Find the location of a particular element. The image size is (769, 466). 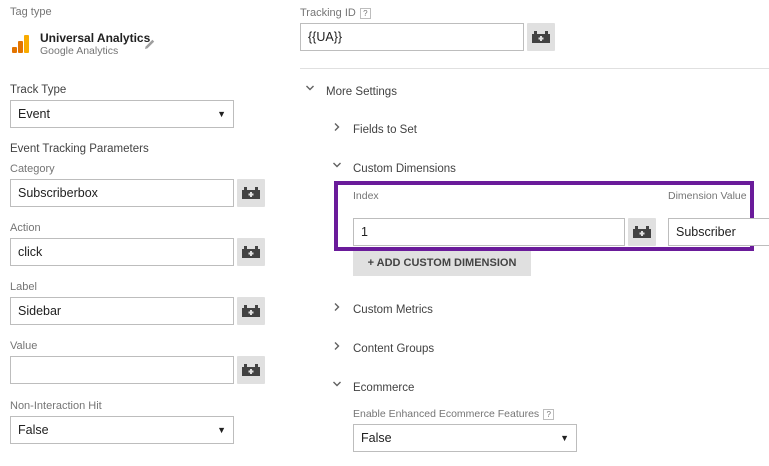

edit-pencil-icon is located at coordinates (150, 44).